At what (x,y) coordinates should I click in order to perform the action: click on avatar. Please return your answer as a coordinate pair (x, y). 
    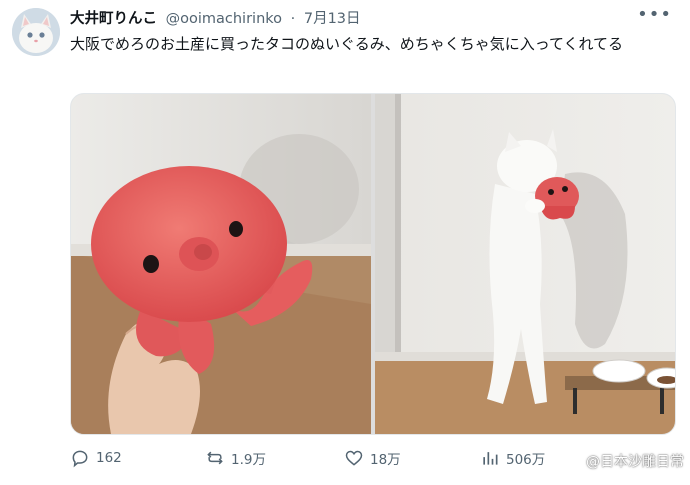
    Looking at the image, I should click on (36, 32).